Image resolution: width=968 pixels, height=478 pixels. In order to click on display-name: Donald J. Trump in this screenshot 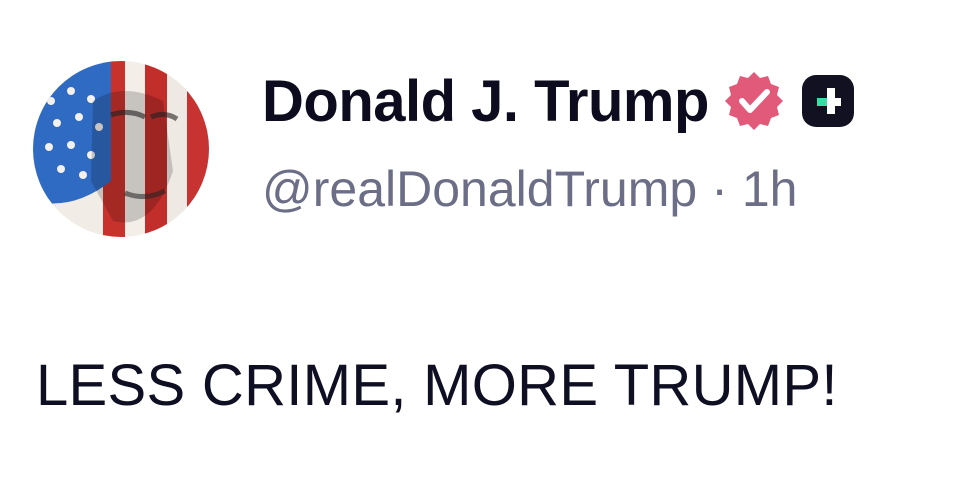, I will do `click(485, 101)`.